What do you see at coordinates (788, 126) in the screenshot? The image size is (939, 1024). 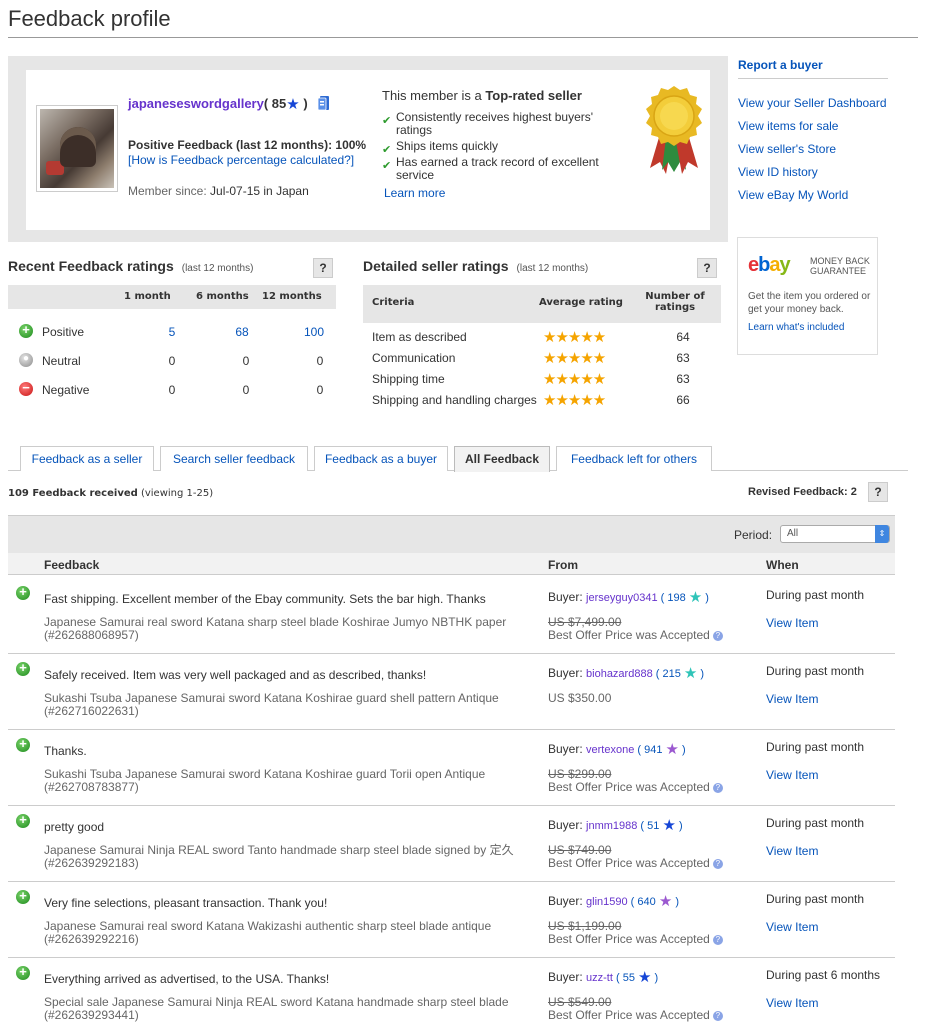 I see `items-for-sale-link: View items for sale` at bounding box center [788, 126].